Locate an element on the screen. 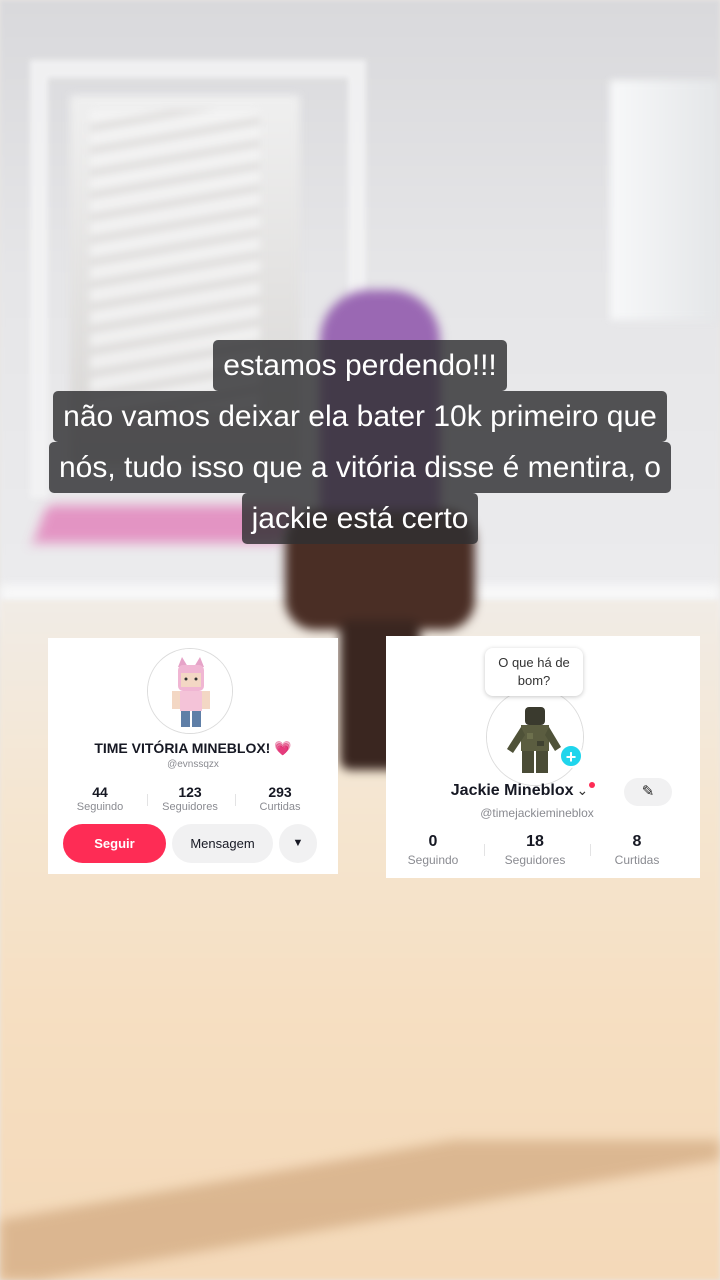  chevron-down-icon: ⌄ is located at coordinates (582, 790).